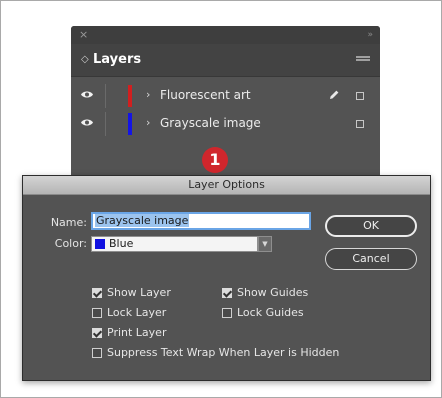  What do you see at coordinates (174, 244) in the screenshot?
I see `color-select: Blue` at bounding box center [174, 244].